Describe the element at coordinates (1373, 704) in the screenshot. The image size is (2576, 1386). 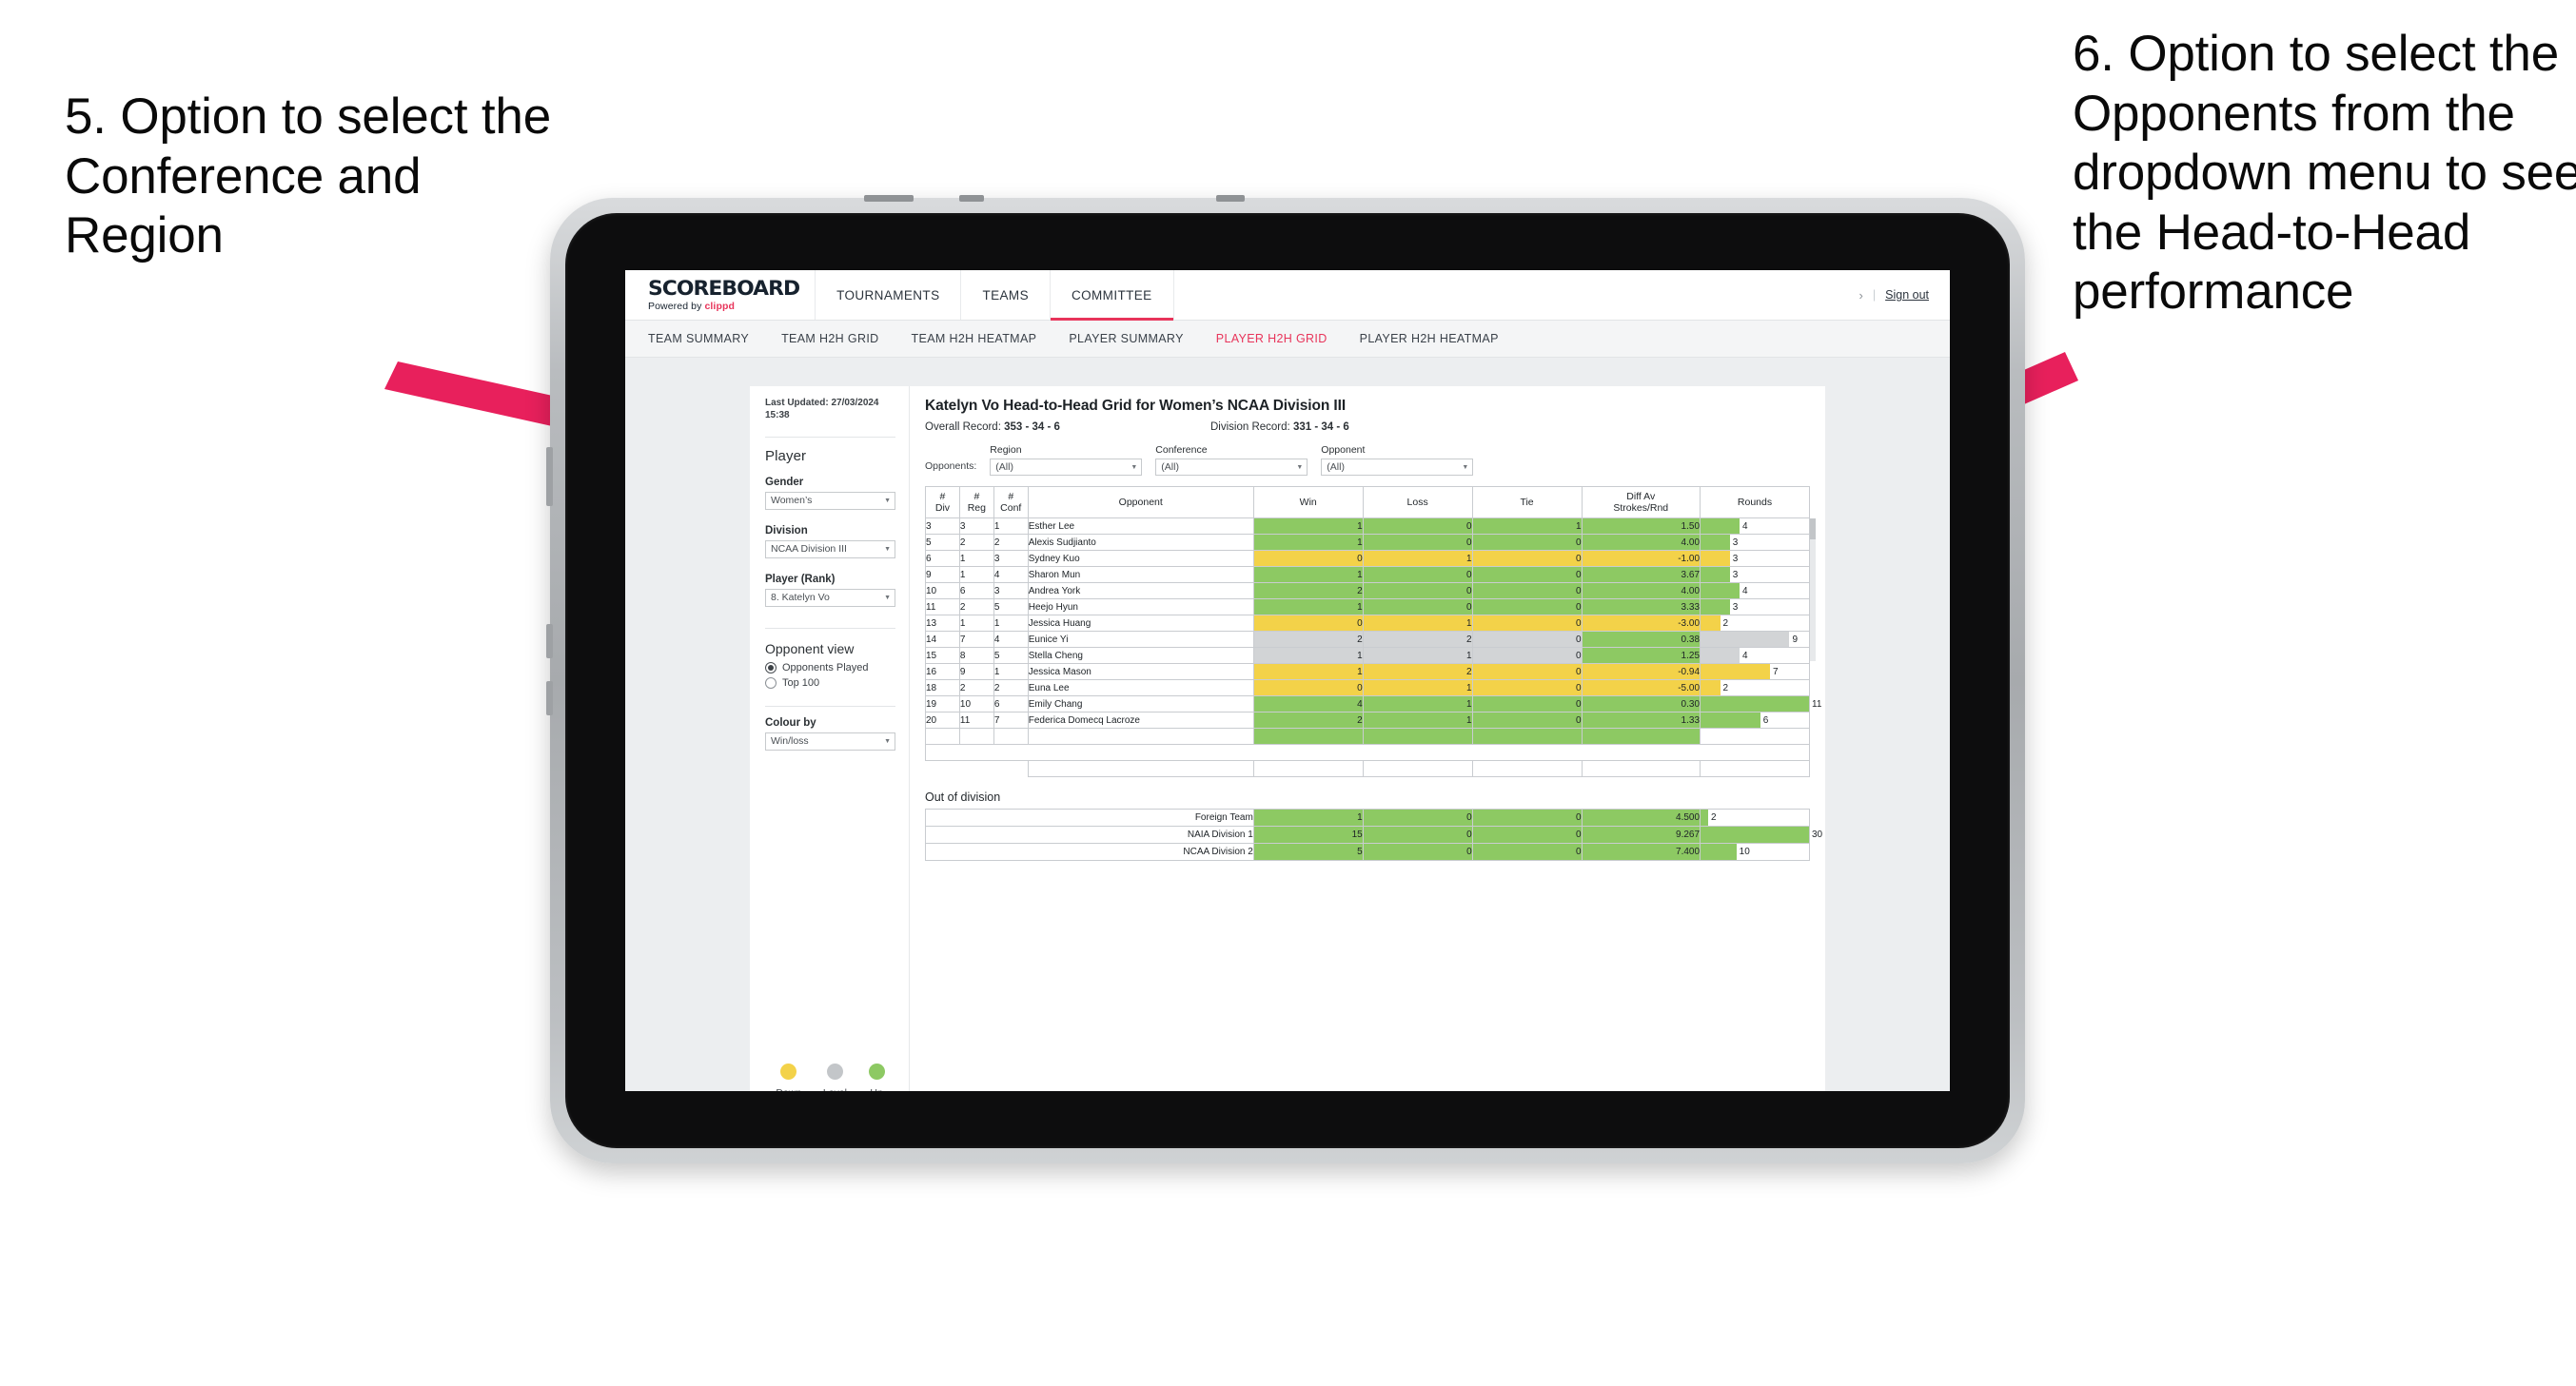
I see `table-row: 19 10 6 Emily Chang 4 1 0 0.30 11` at that location.